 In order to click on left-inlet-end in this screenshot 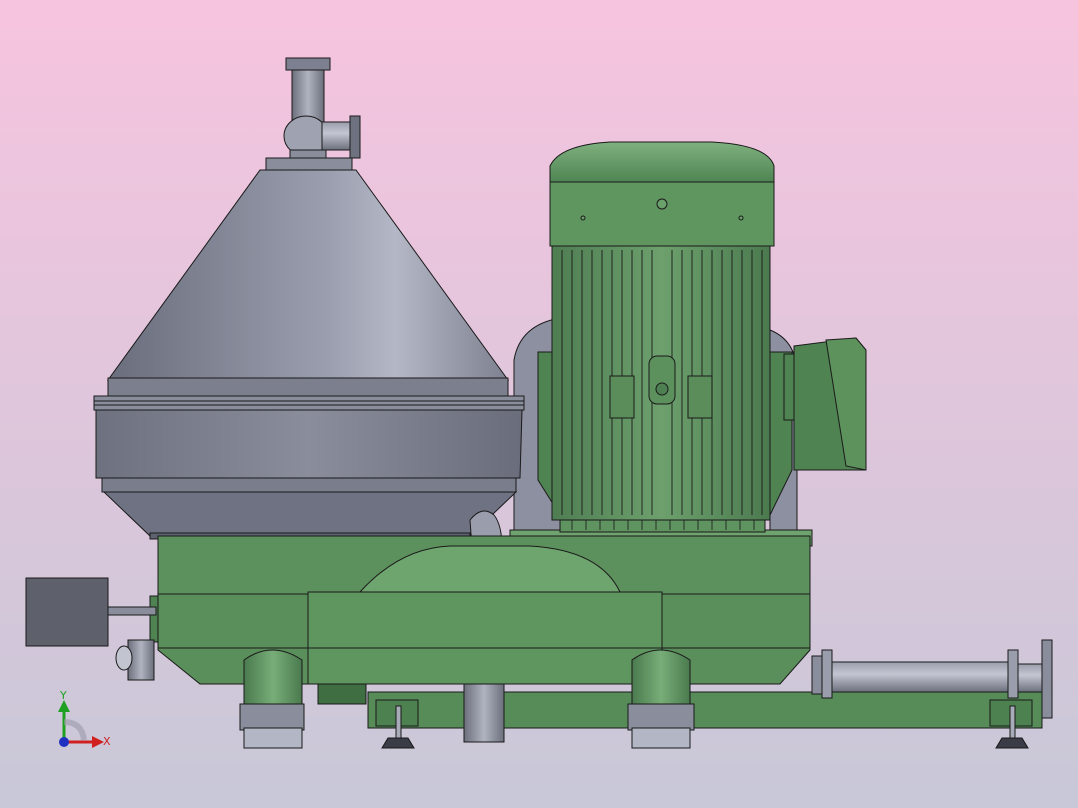, I will do `click(124, 658)`.